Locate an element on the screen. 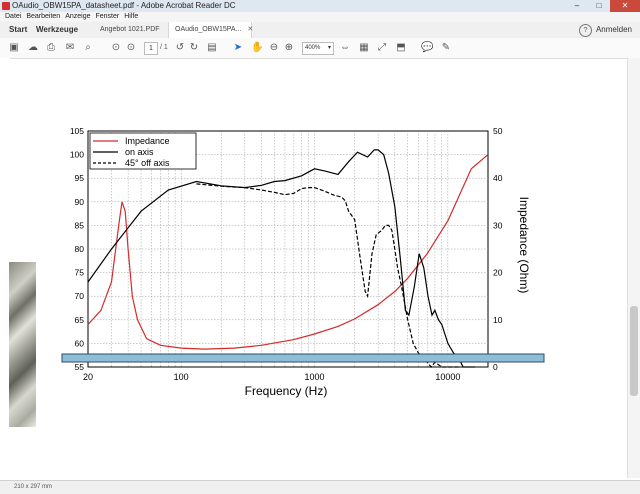 This screenshot has width=640, height=494. legend: Impedance on axis 45° off axis is located at coordinates (143, 151).